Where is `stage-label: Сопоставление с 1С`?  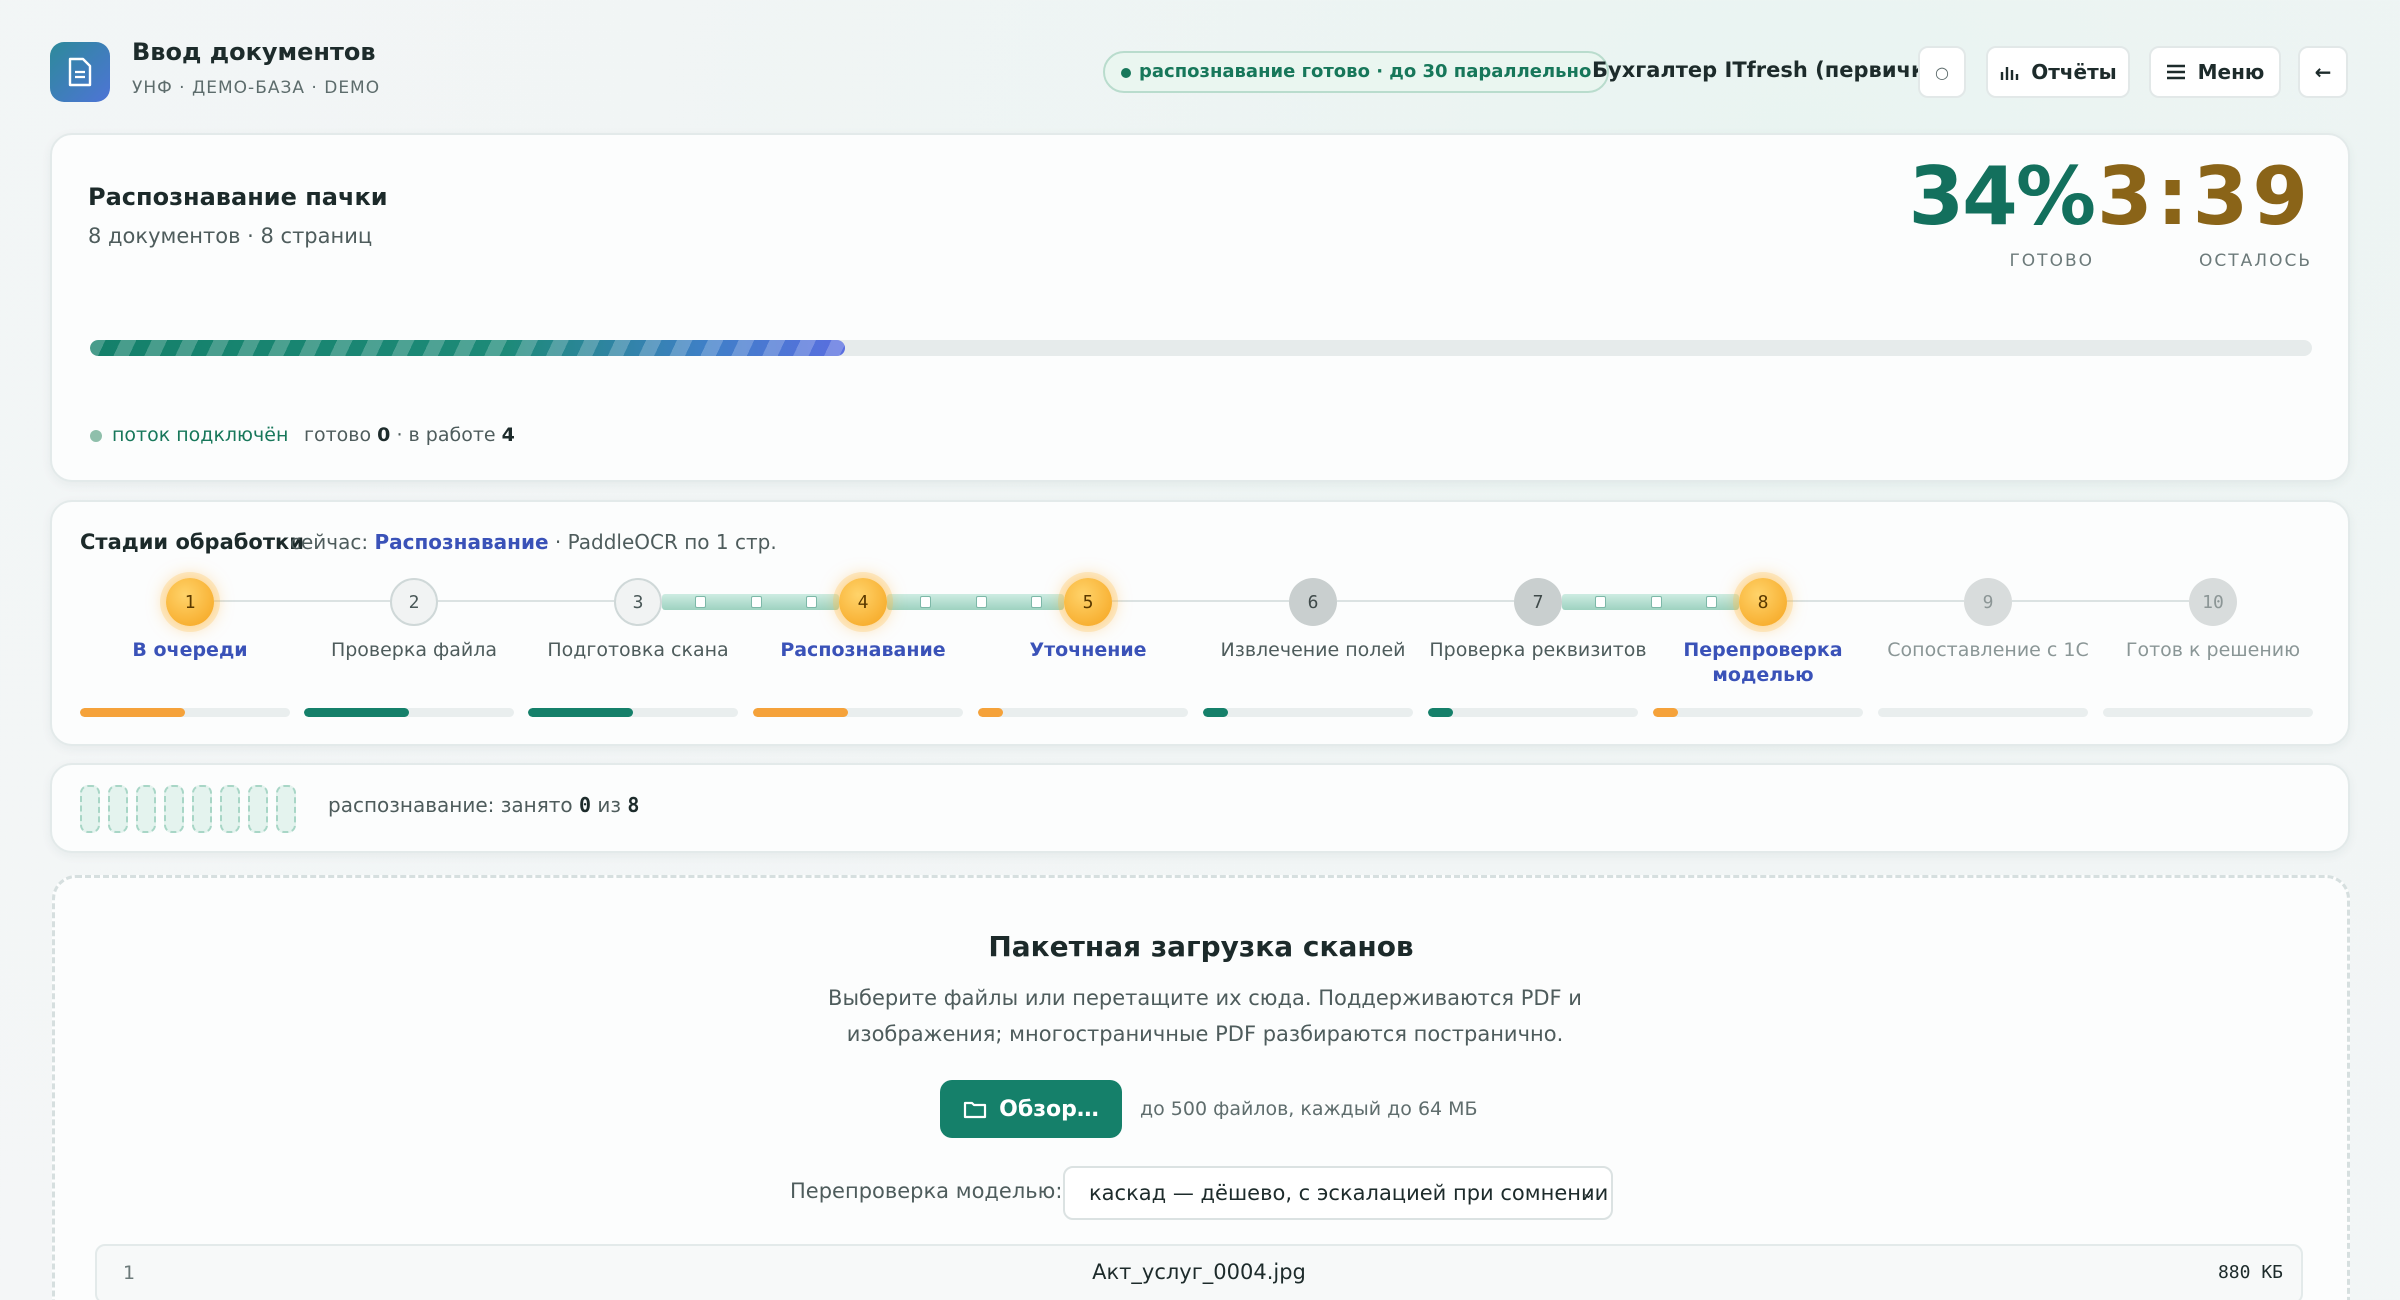 stage-label: Сопоставление с 1С is located at coordinates (1988, 650).